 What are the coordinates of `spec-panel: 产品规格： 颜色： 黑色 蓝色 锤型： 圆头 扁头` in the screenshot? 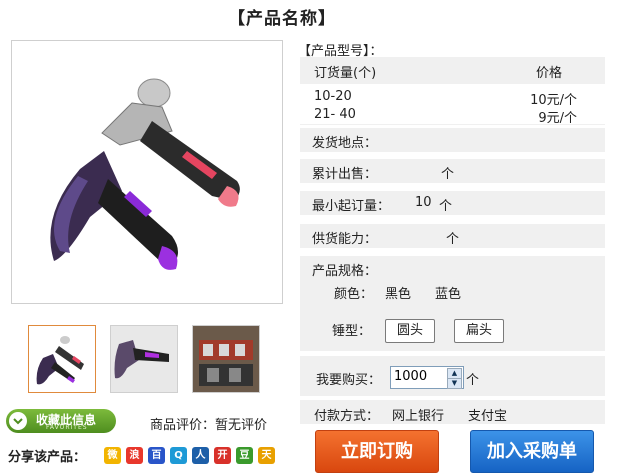 It's located at (452, 303).